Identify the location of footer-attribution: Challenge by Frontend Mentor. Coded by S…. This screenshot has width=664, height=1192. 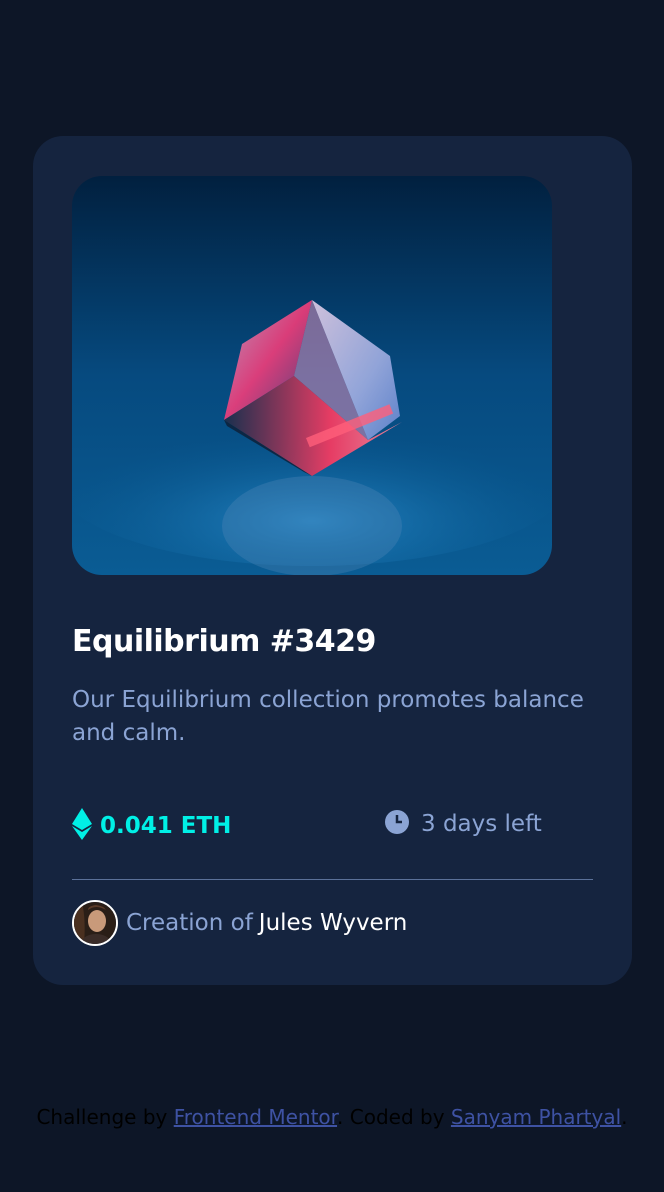
(332, 1117).